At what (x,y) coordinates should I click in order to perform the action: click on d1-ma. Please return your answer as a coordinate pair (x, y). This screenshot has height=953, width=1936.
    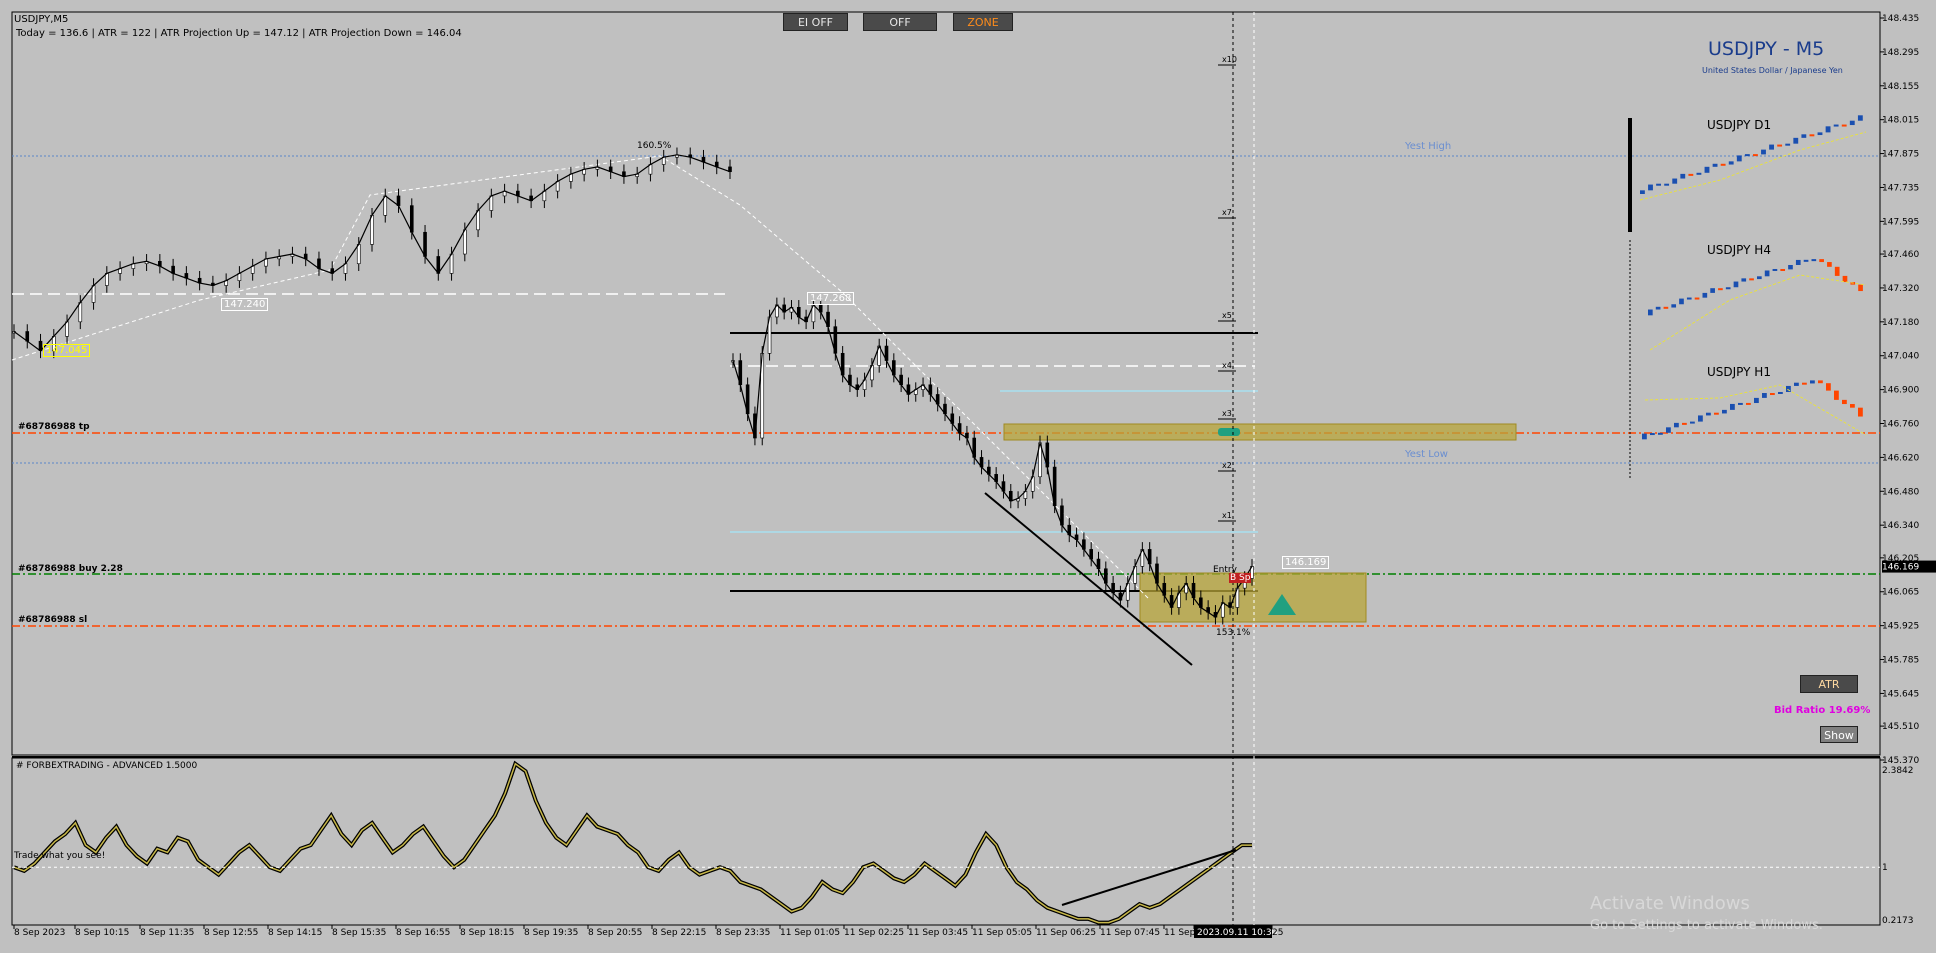
    Looking at the image, I should click on (1753, 166).